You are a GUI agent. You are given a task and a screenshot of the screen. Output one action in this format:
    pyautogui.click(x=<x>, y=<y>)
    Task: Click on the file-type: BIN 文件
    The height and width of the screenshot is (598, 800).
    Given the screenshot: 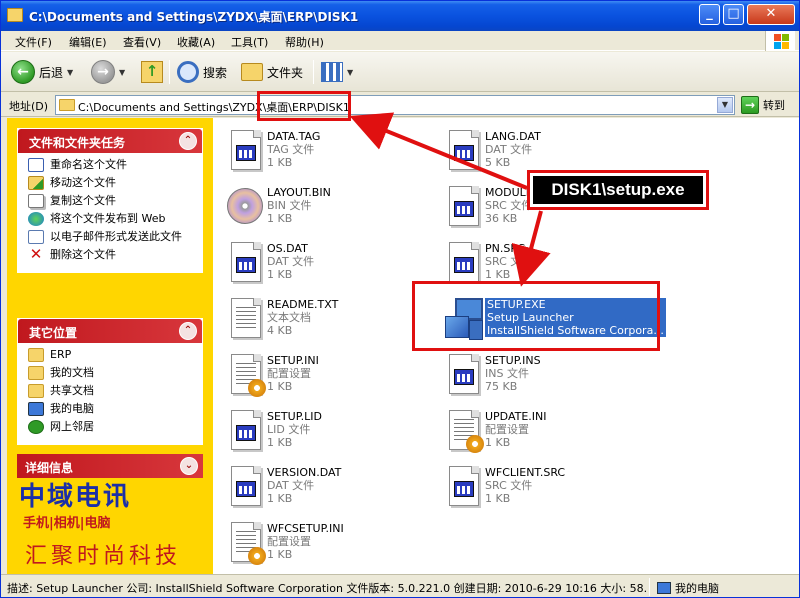 What is the action you would take?
    pyautogui.click(x=289, y=205)
    